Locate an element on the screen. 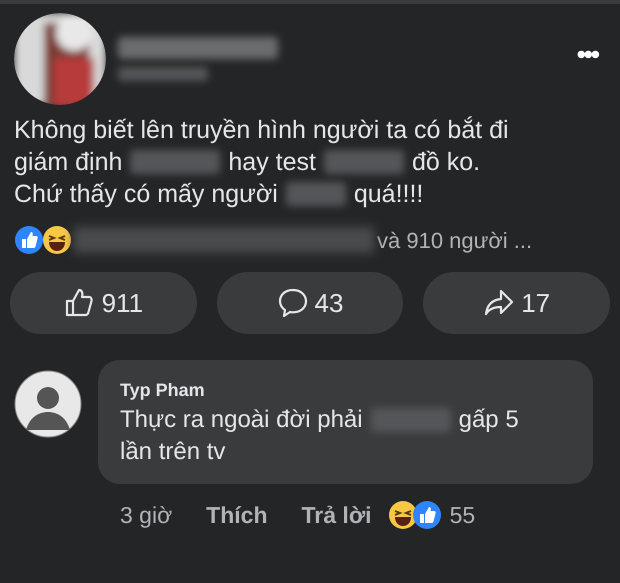 The width and height of the screenshot is (620, 583). text-line: quá!!!! is located at coordinates (389, 194).